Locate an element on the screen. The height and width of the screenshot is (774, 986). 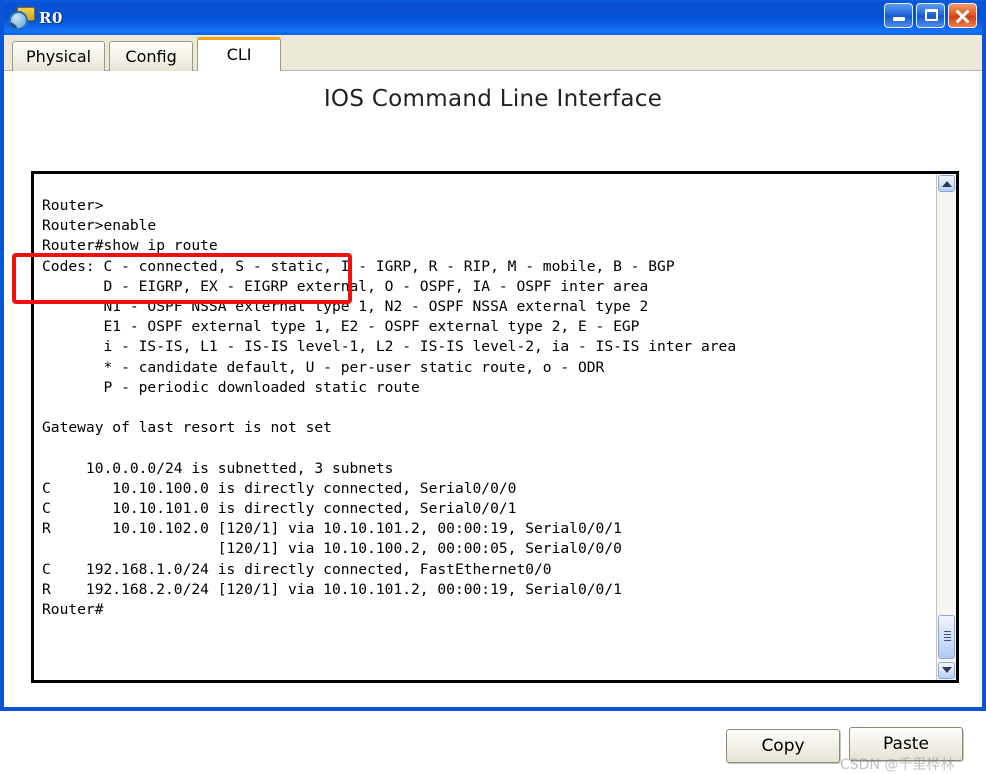
window-title: R0 is located at coordinates (51, 17).